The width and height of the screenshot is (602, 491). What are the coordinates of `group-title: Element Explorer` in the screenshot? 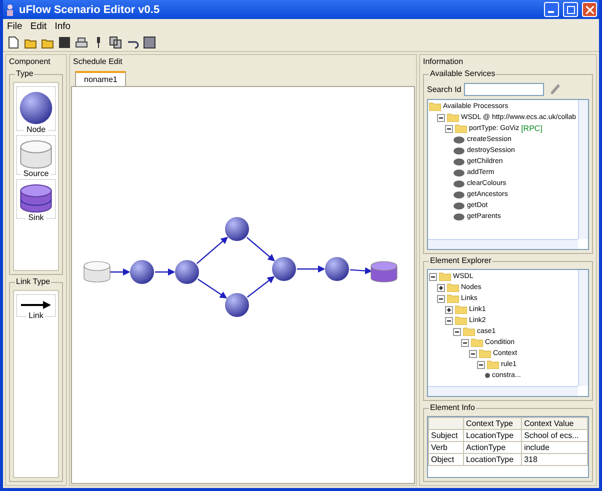 It's located at (460, 260).